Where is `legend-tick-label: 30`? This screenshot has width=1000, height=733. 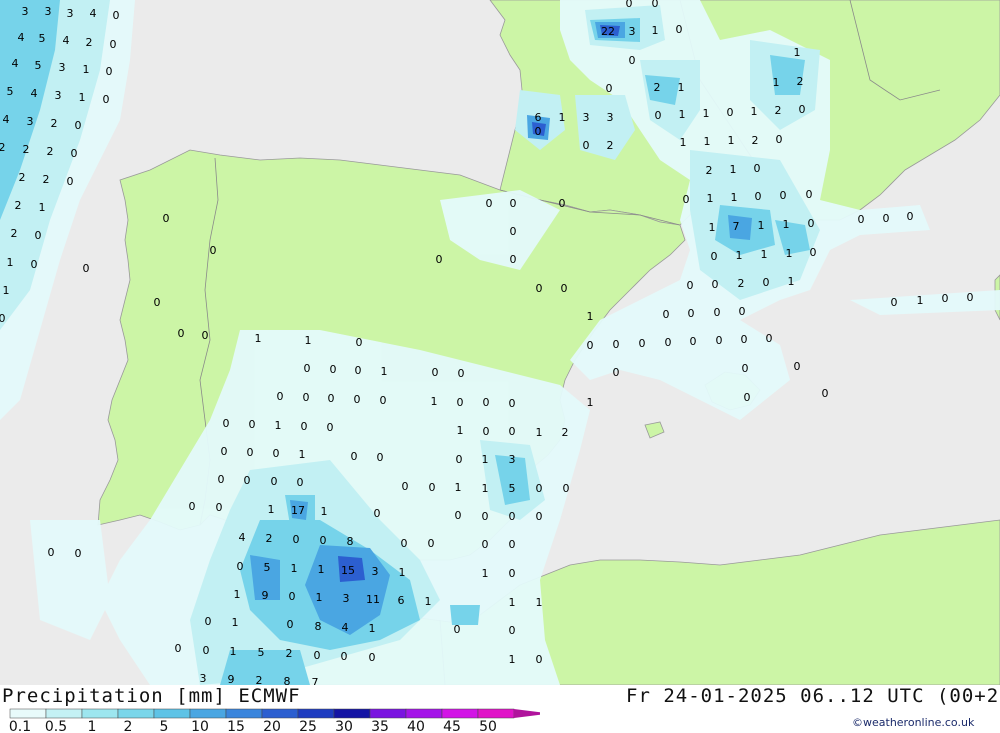
legend-tick-label: 30 is located at coordinates (344, 726).